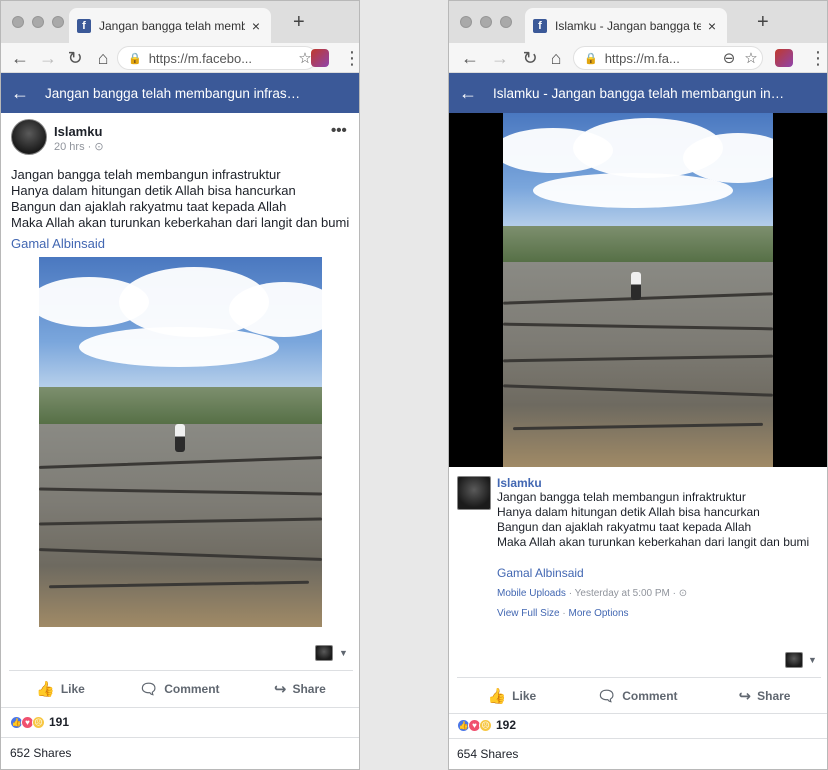  I want to click on like-label: Like, so click(524, 695).